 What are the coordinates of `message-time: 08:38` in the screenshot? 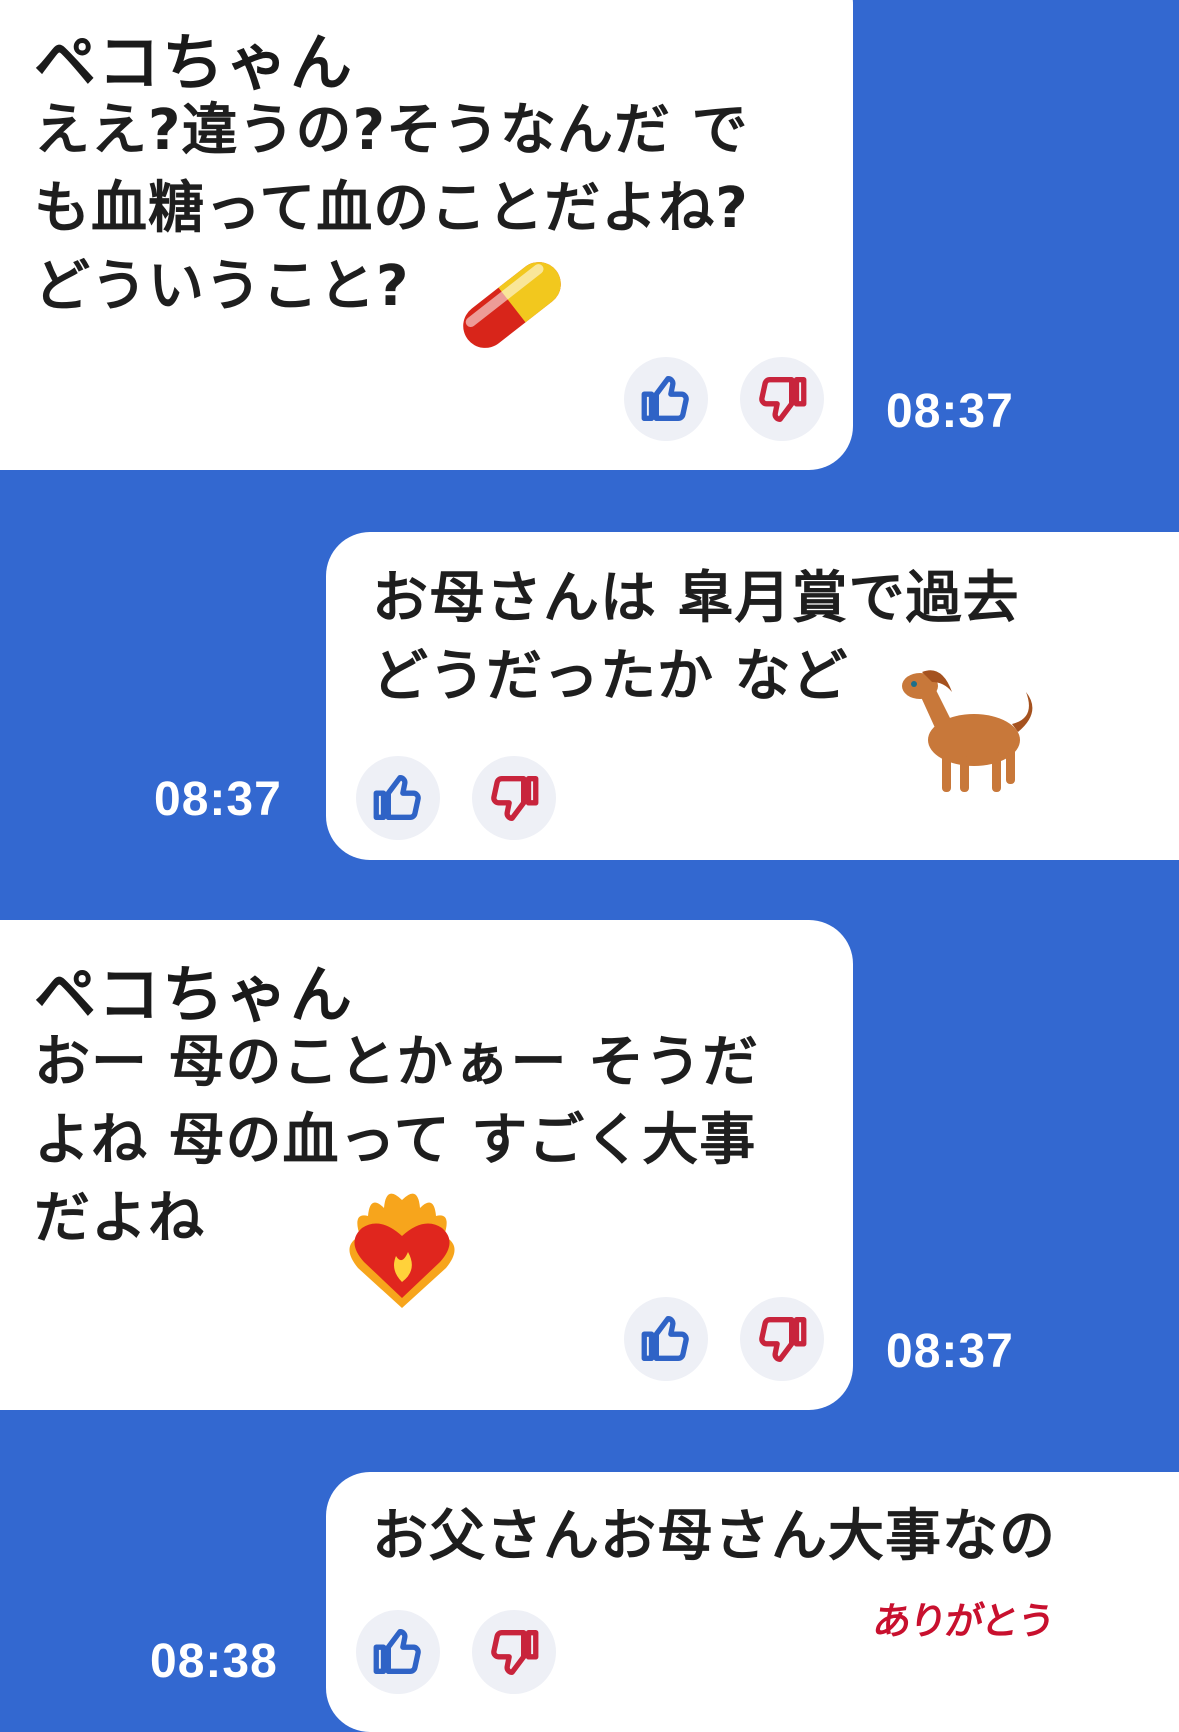 It's located at (214, 1661).